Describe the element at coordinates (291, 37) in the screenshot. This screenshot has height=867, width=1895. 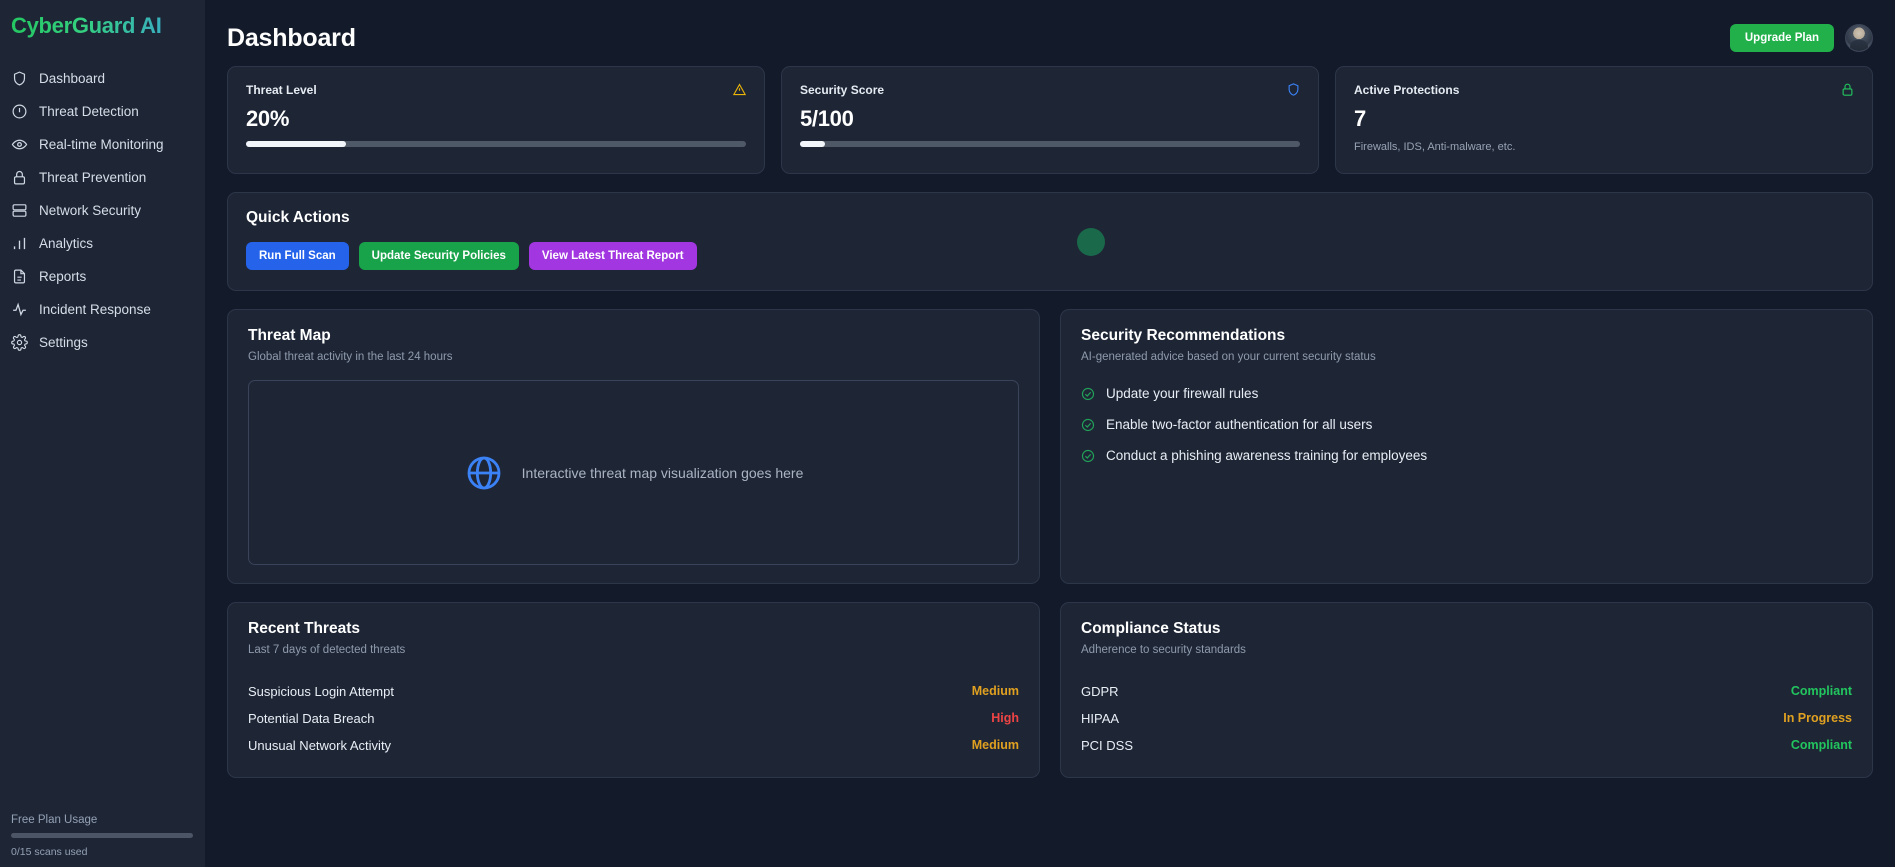
I see `page-title: Dashboard` at that location.